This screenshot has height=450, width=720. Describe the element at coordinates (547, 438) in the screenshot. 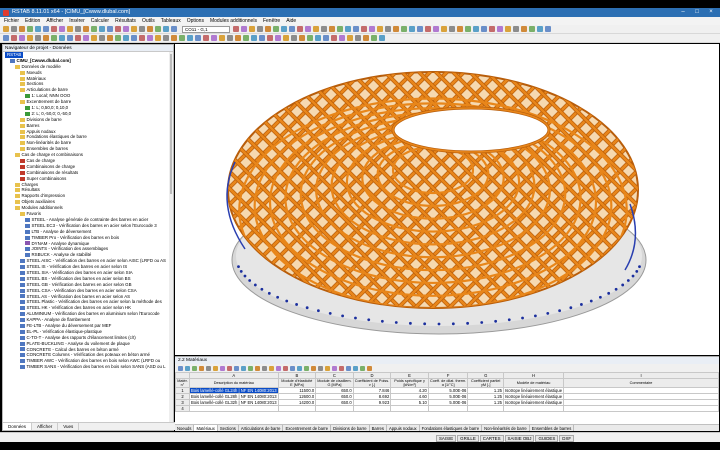

I see `status-toggle: GUIDES` at that location.